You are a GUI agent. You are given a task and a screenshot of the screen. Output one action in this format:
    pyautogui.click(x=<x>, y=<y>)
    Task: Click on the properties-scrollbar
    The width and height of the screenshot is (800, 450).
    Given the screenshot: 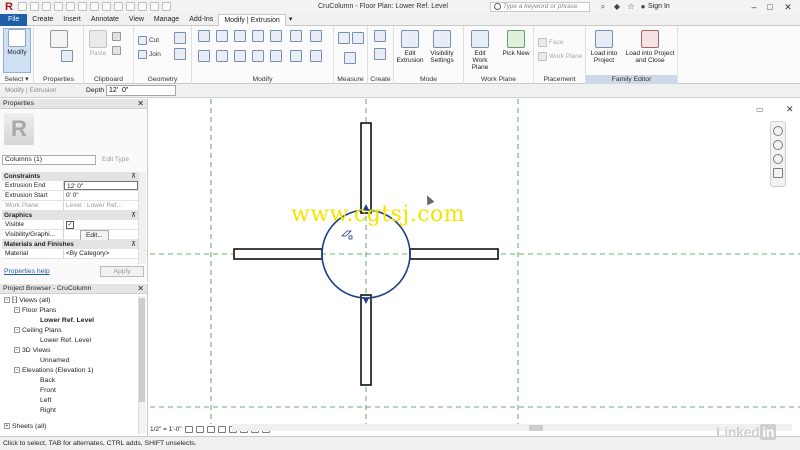 What is the action you would take?
    pyautogui.click(x=142, y=218)
    